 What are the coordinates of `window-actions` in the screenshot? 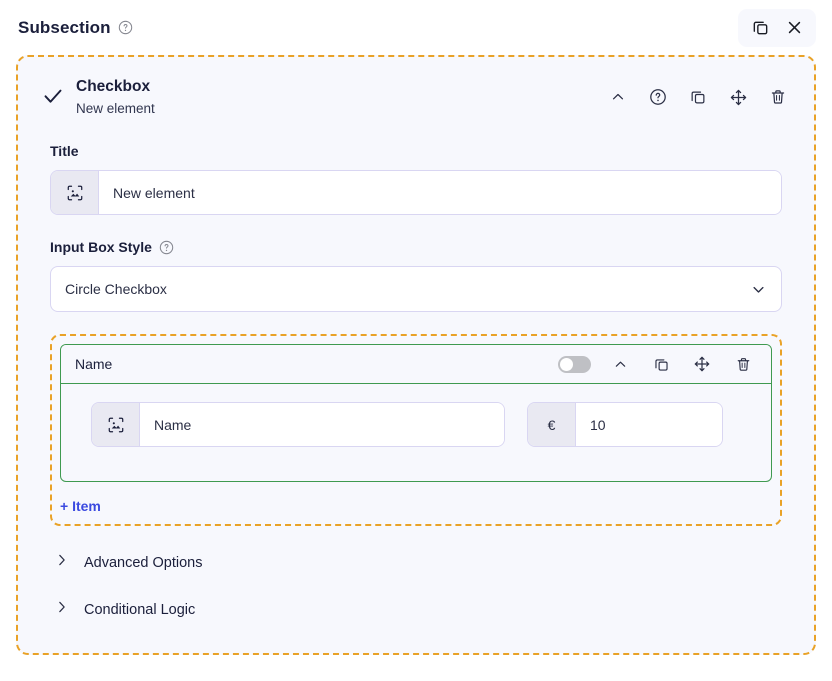 It's located at (777, 27).